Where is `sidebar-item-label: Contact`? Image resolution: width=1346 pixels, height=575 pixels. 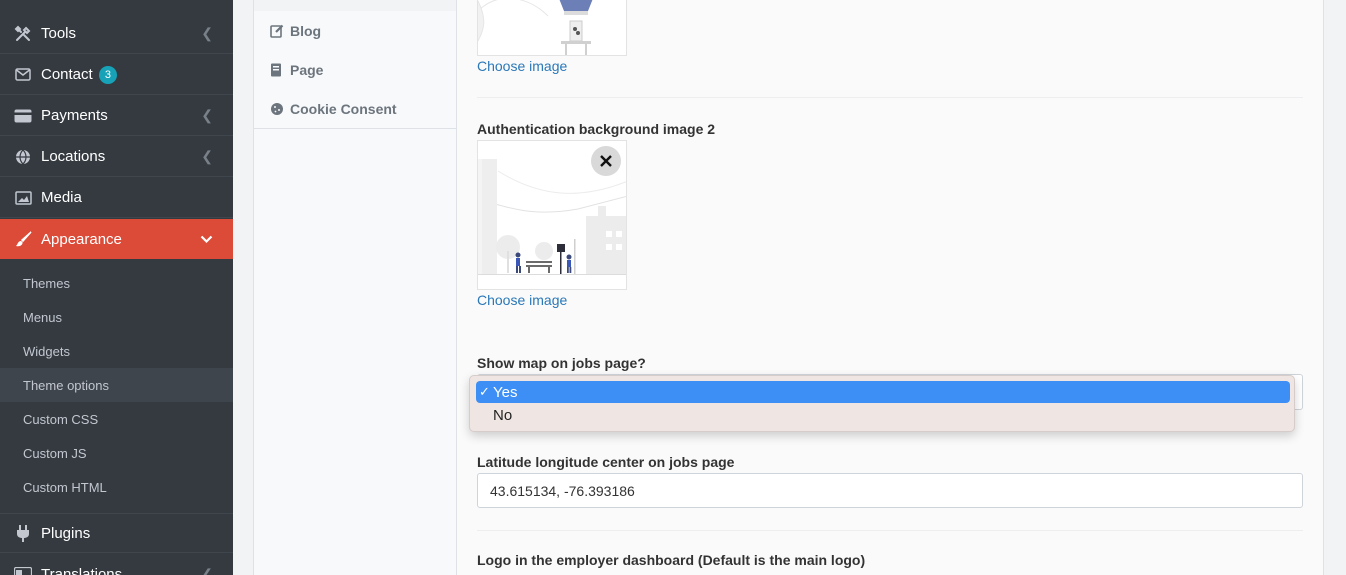 sidebar-item-label: Contact is located at coordinates (67, 74).